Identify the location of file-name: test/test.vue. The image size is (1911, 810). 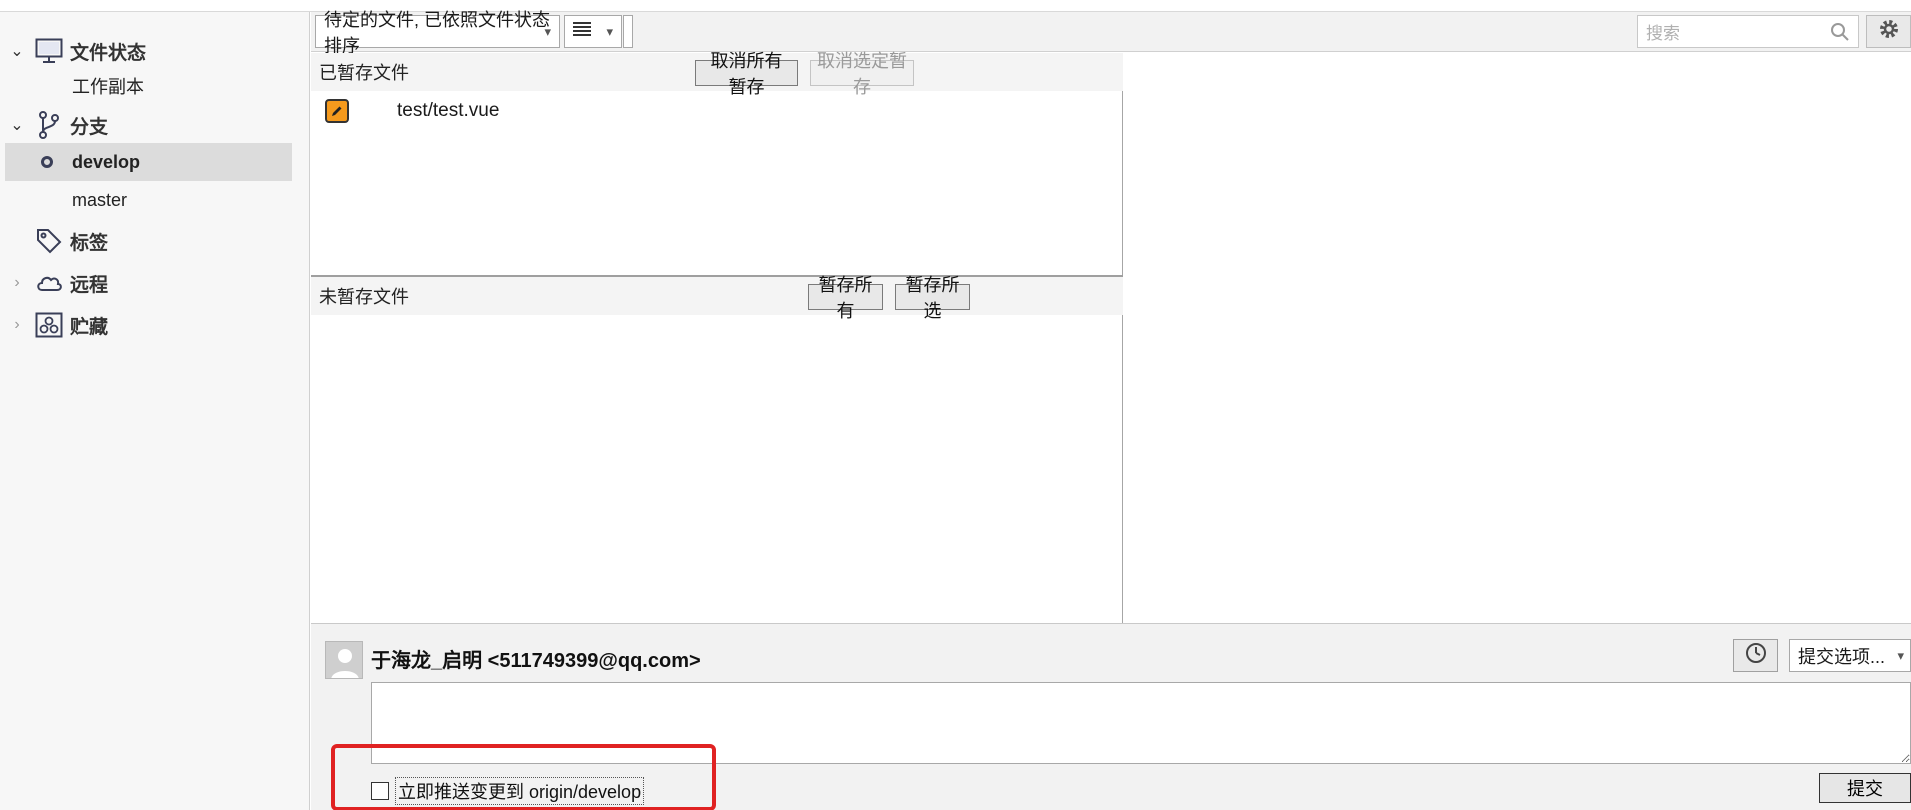
(448, 110).